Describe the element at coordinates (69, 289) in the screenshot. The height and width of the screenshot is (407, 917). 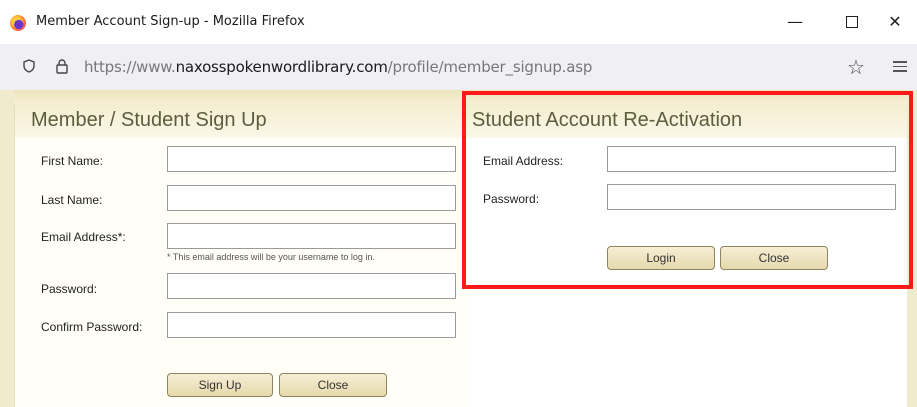
I see `password-label: Password:` at that location.